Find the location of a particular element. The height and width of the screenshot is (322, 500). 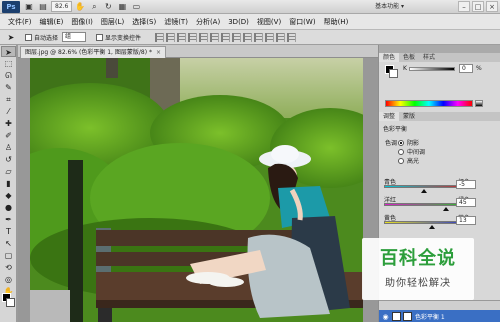

distribute-vcenter-icon is located at coordinates (237, 37).